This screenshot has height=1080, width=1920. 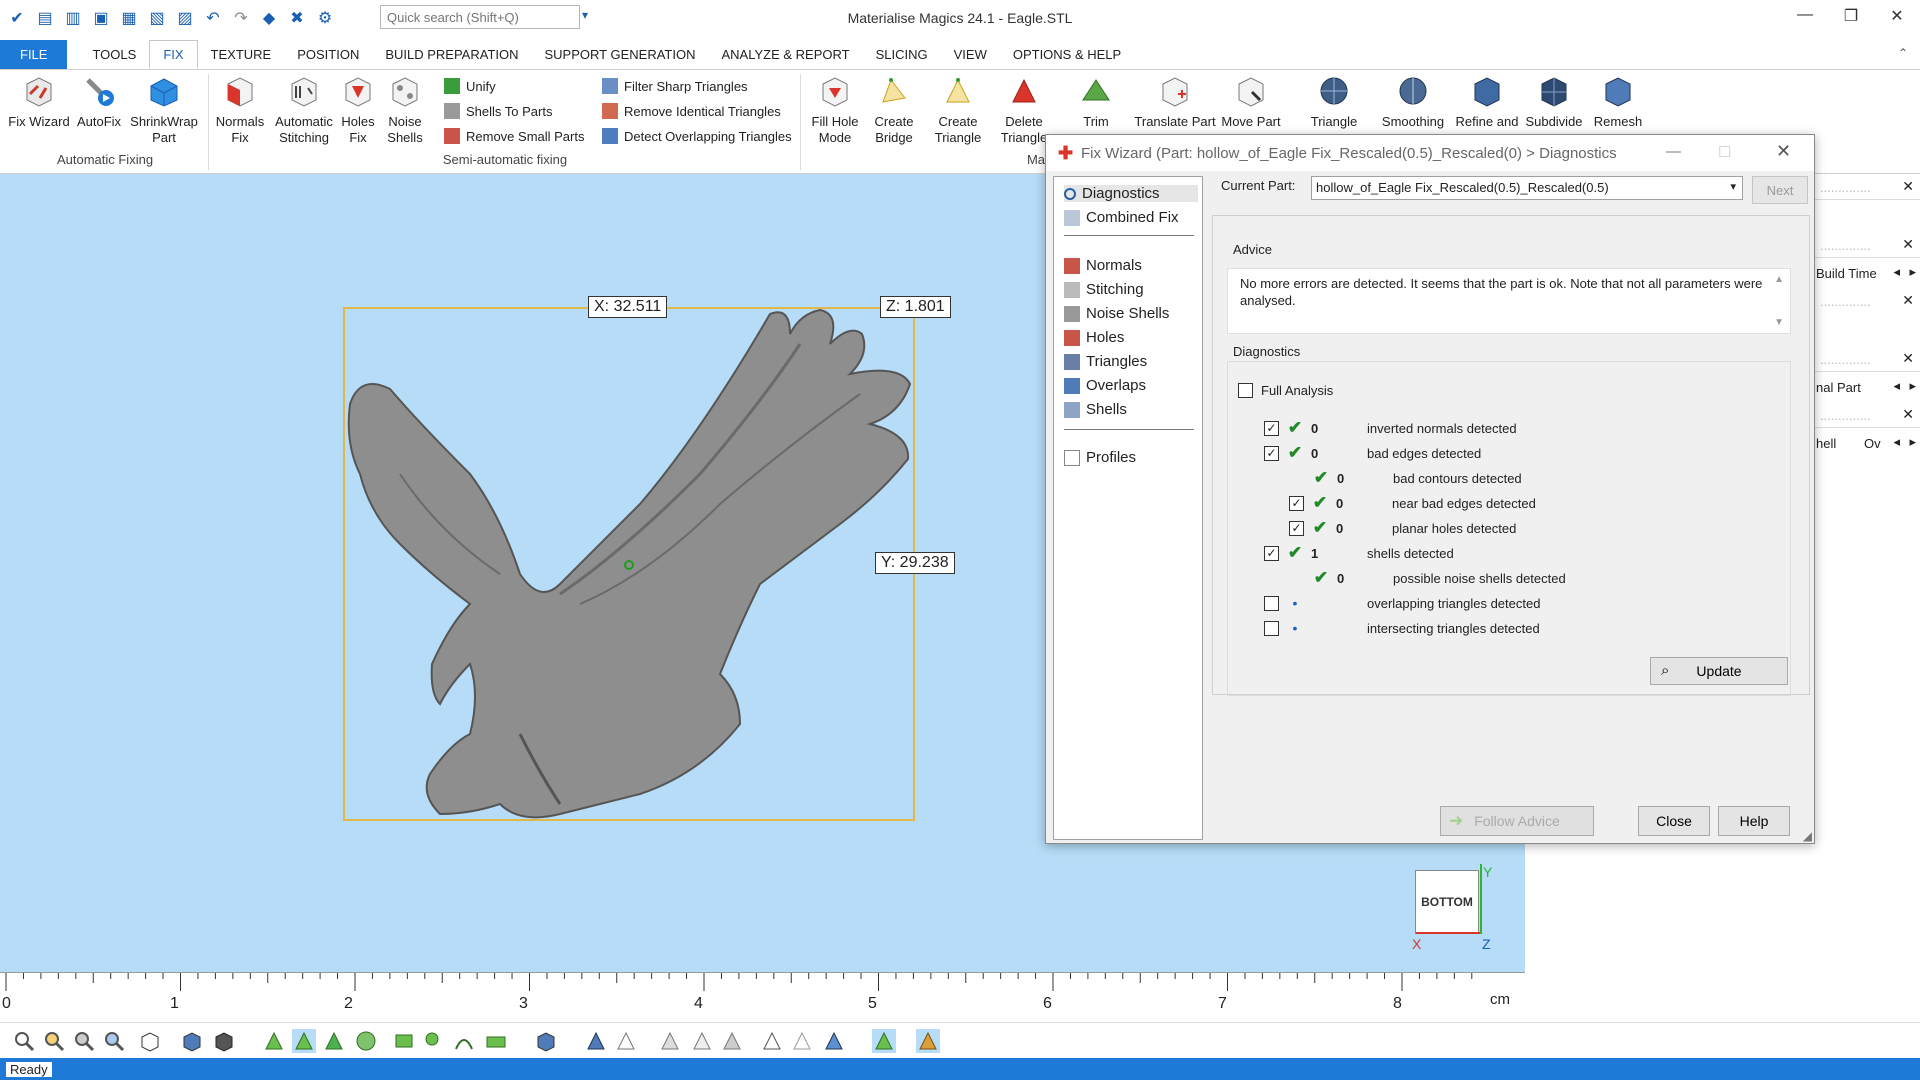 What do you see at coordinates (1271, 428) in the screenshot?
I see `inverted-normals-checkbox: ✓` at bounding box center [1271, 428].